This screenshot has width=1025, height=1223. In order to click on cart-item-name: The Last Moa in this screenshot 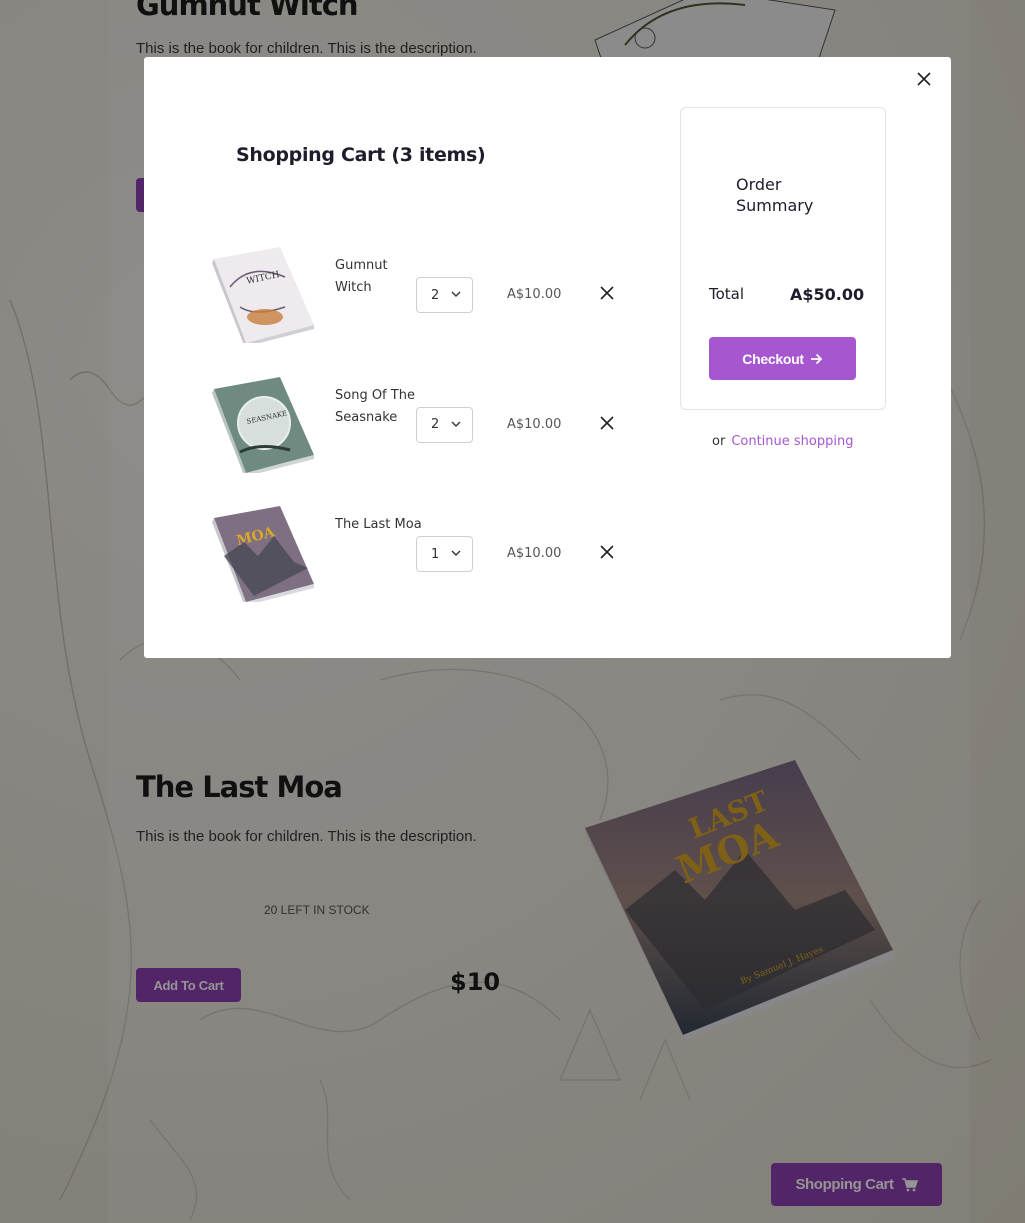, I will do `click(378, 524)`.